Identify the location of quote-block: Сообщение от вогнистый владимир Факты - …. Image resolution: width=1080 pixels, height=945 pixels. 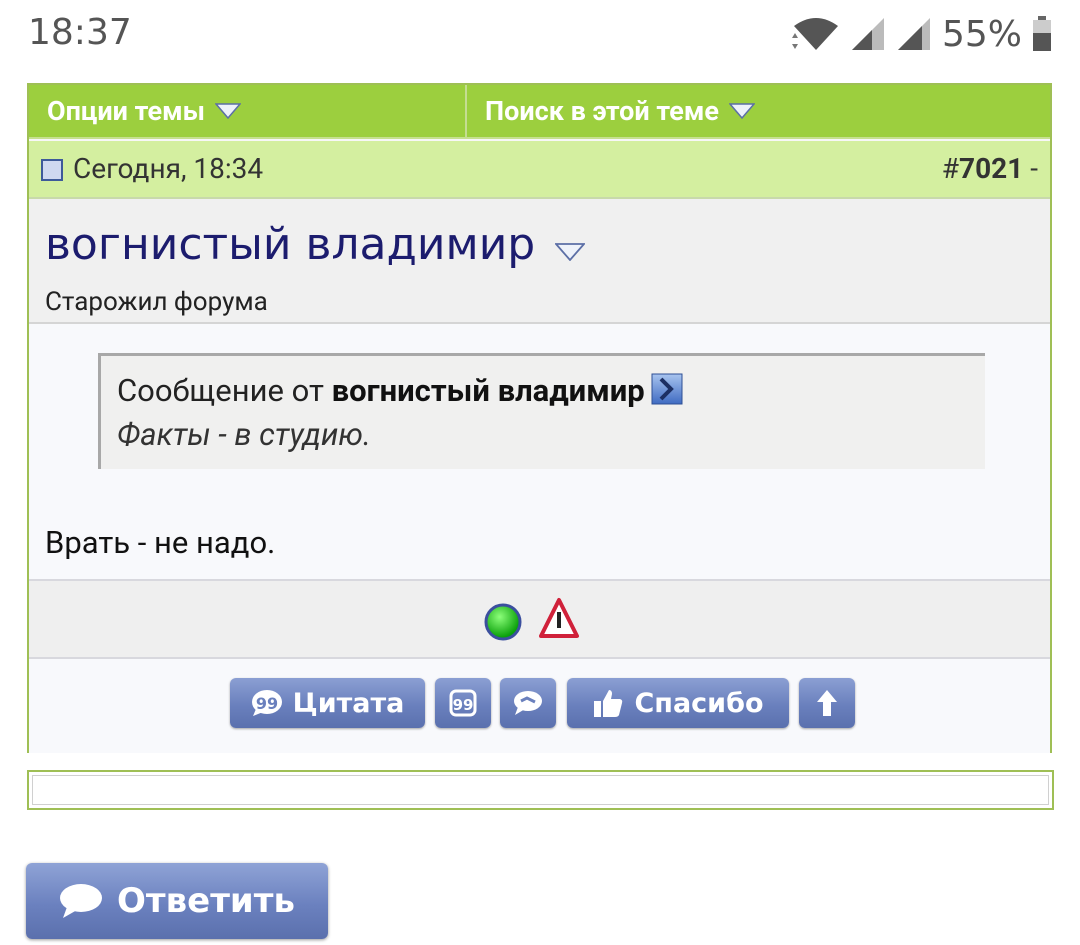
(541, 411).